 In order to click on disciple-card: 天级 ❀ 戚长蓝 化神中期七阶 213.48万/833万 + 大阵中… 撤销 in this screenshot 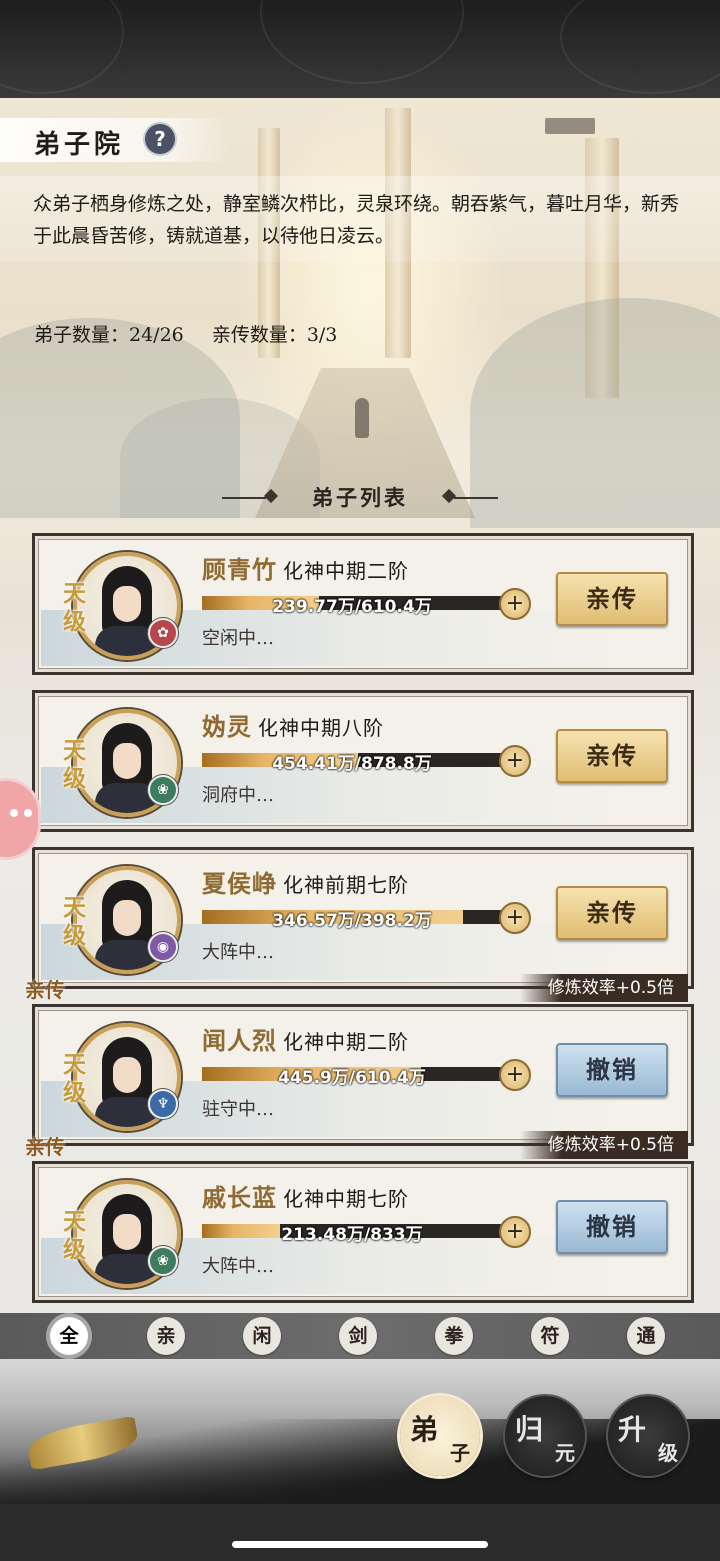, I will do `click(363, 1232)`.